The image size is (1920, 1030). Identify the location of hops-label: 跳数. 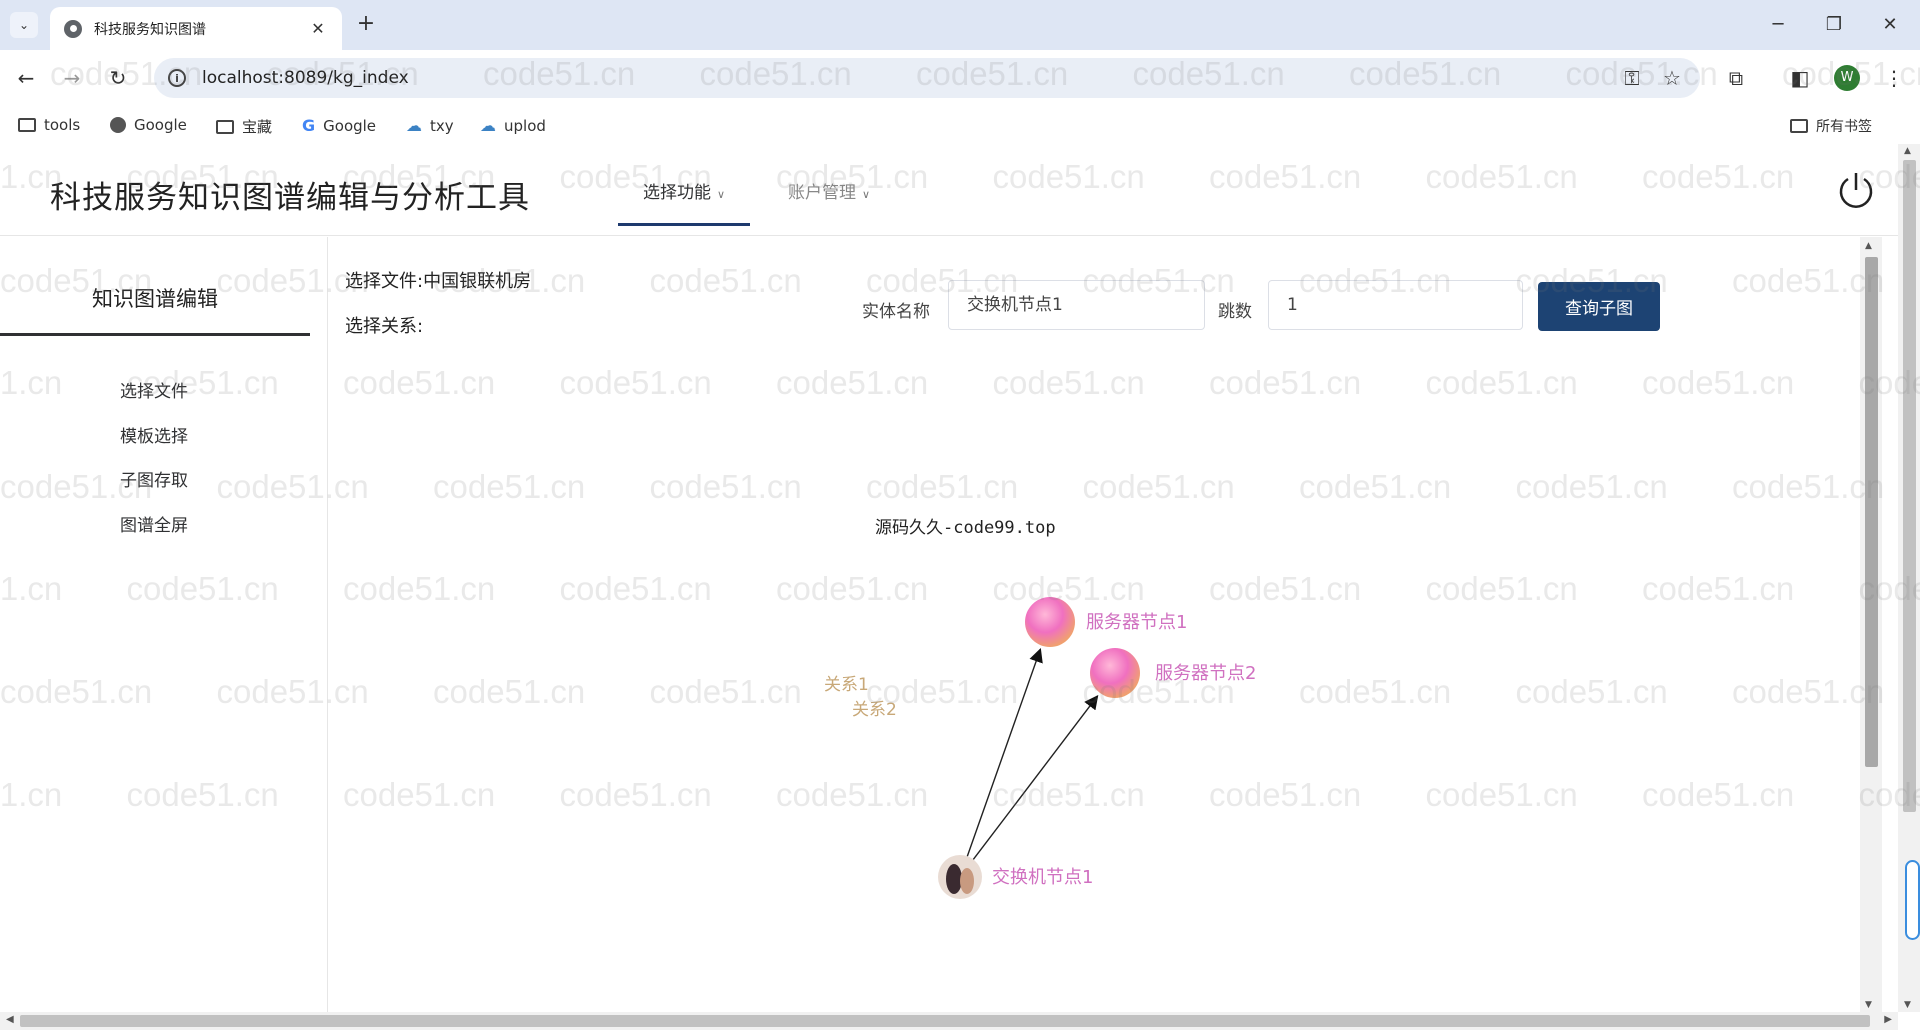
(1235, 312).